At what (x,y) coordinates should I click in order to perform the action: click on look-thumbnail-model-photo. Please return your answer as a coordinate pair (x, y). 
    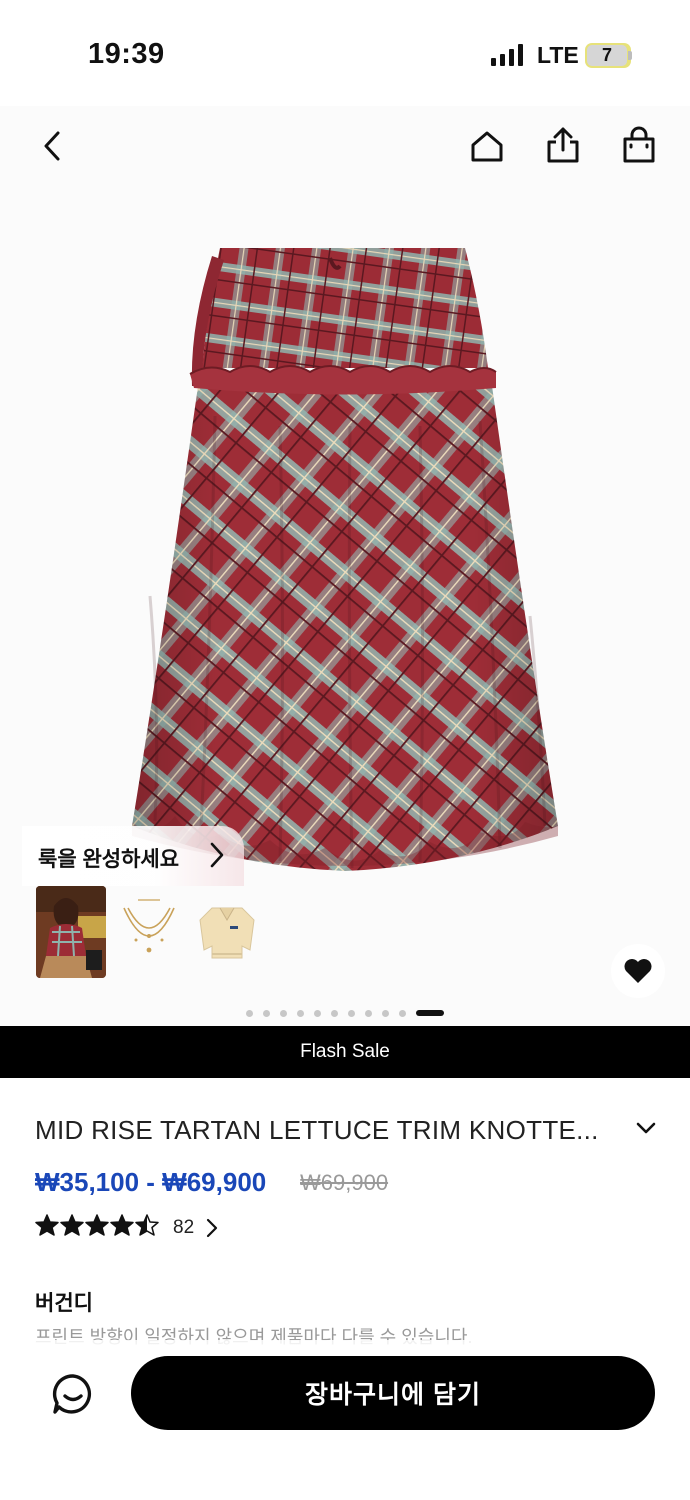
    Looking at the image, I should click on (71, 932).